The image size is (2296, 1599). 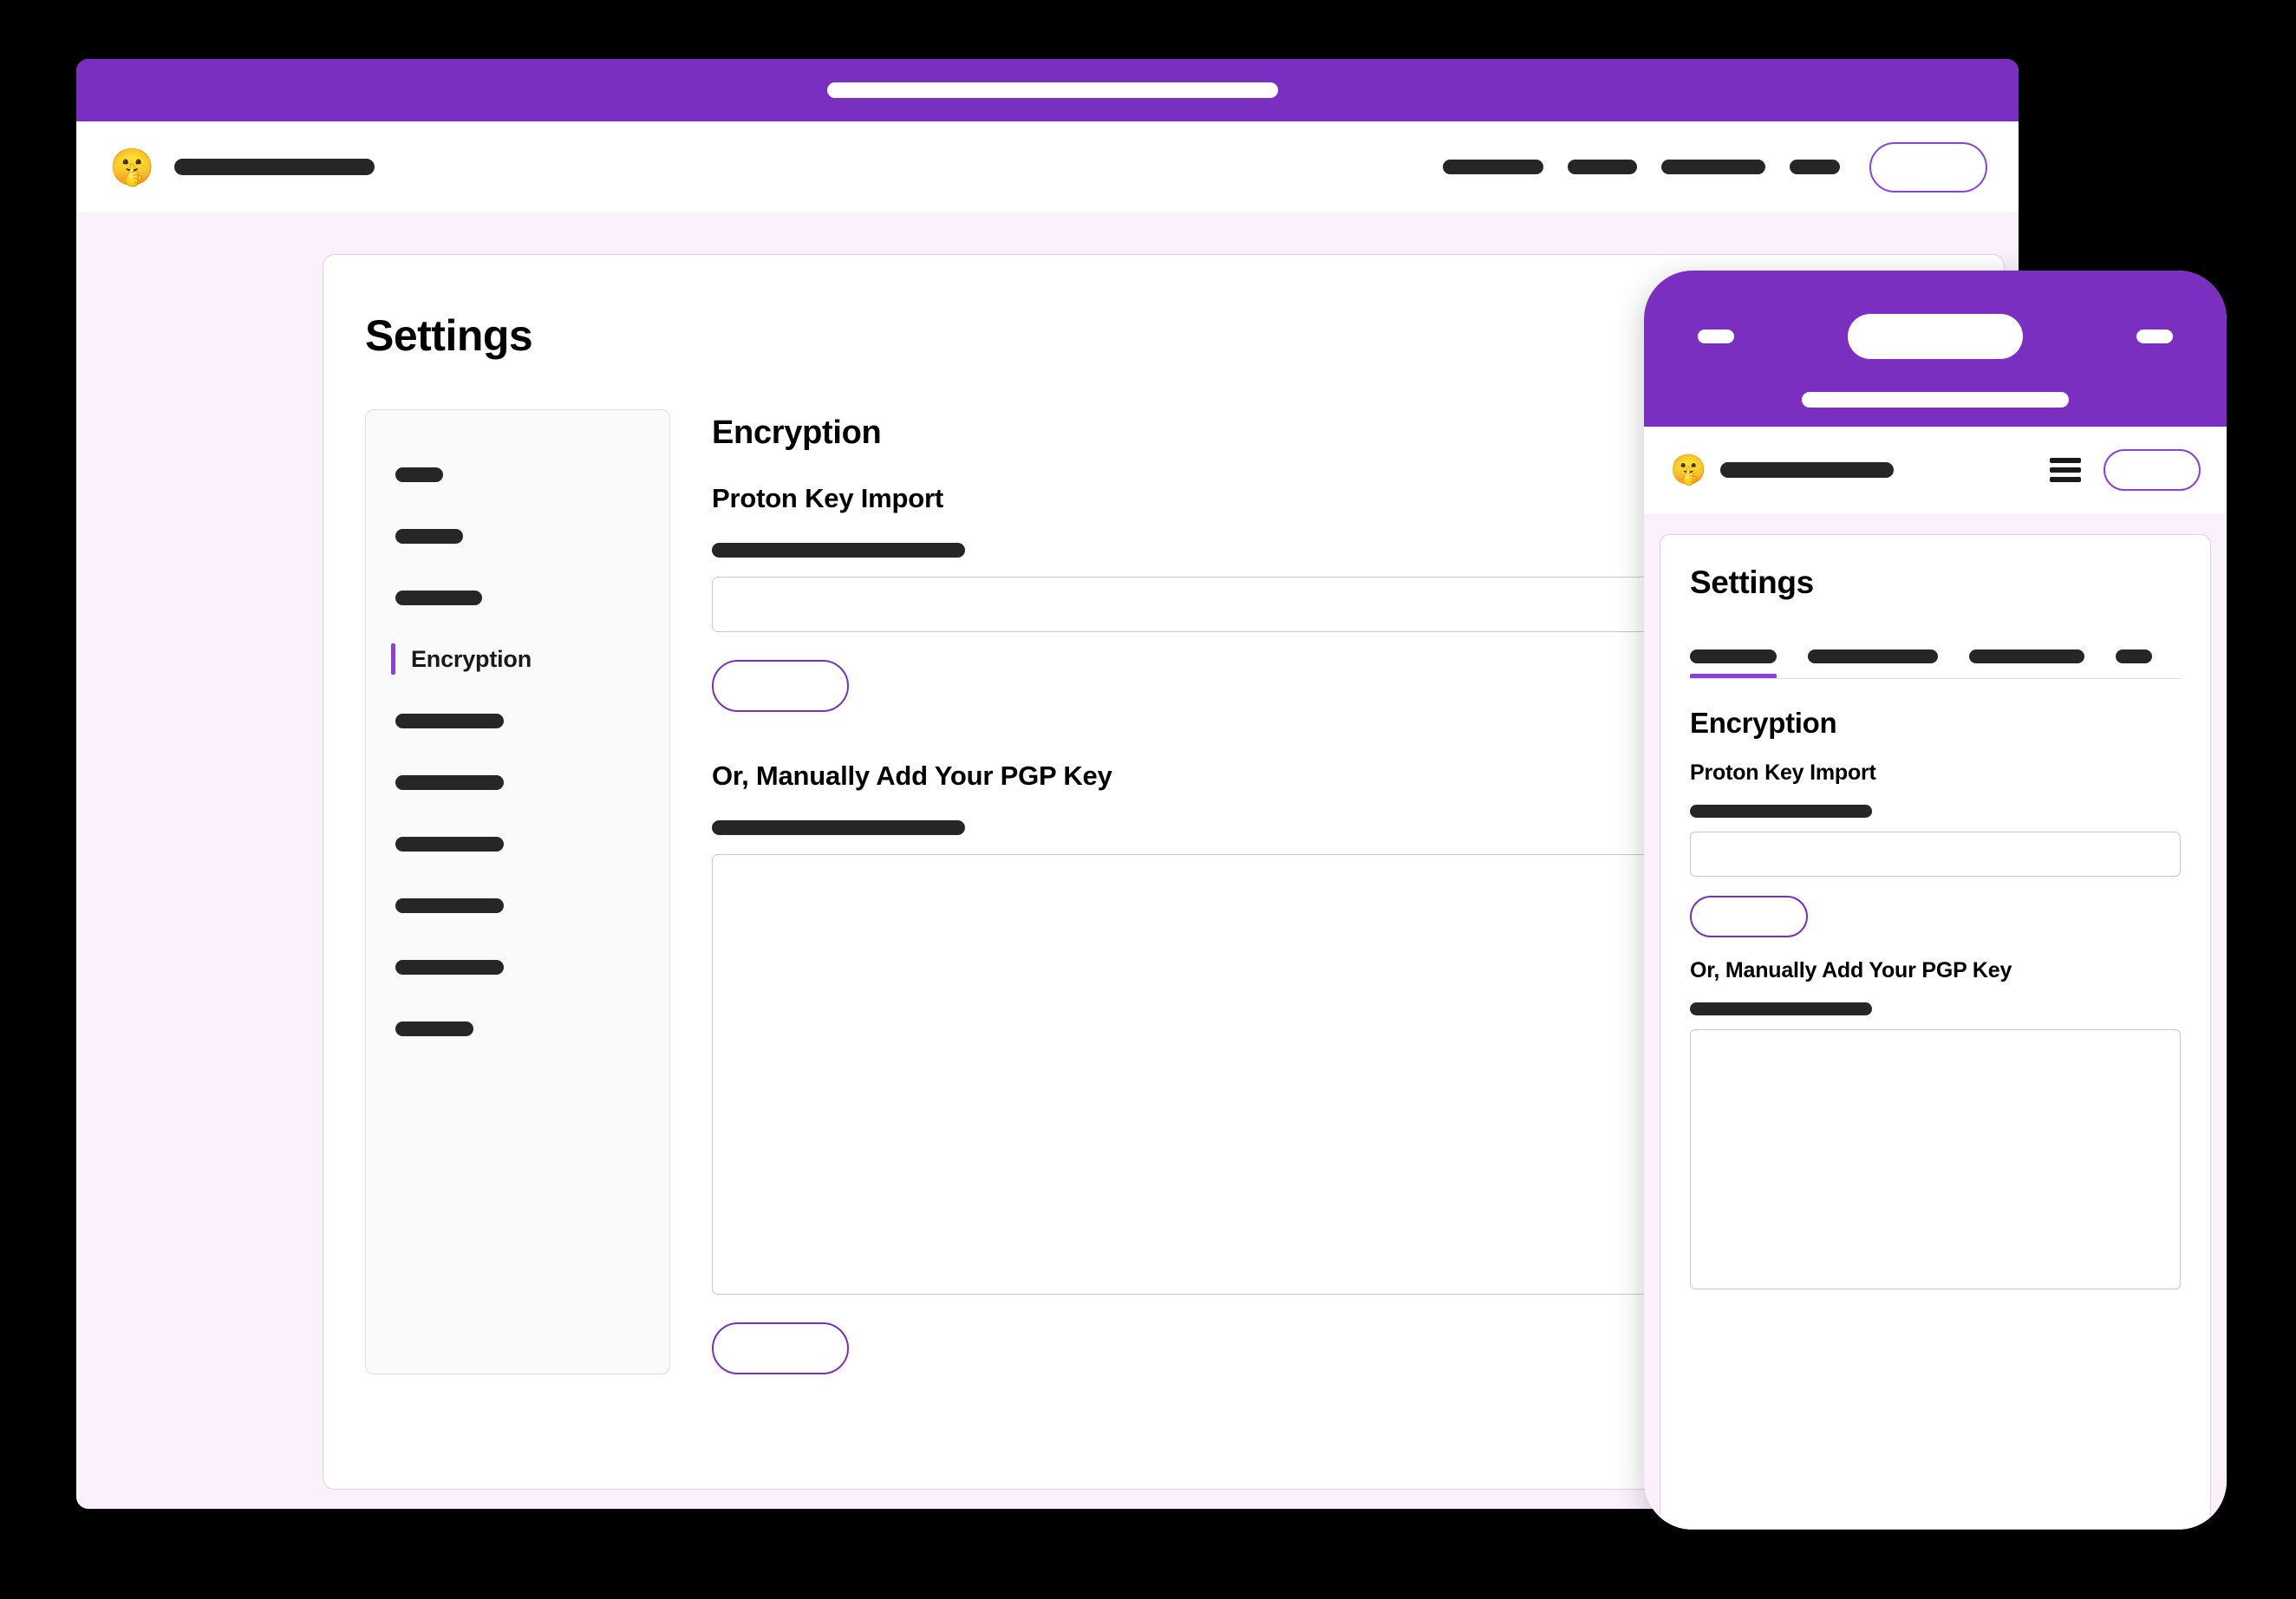 I want to click on sidebar-item-10-label-placeholder, so click(x=434, y=1028).